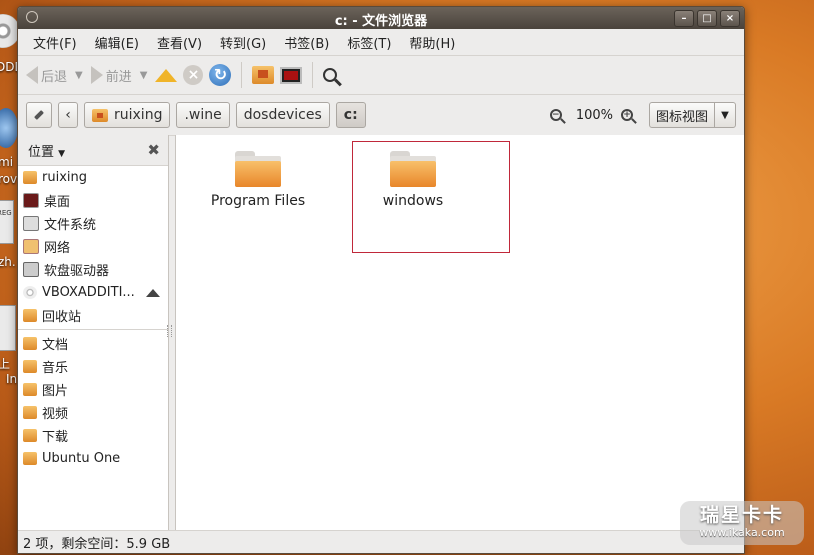  I want to click on sidebar-item-label: ruixing, so click(64, 177).